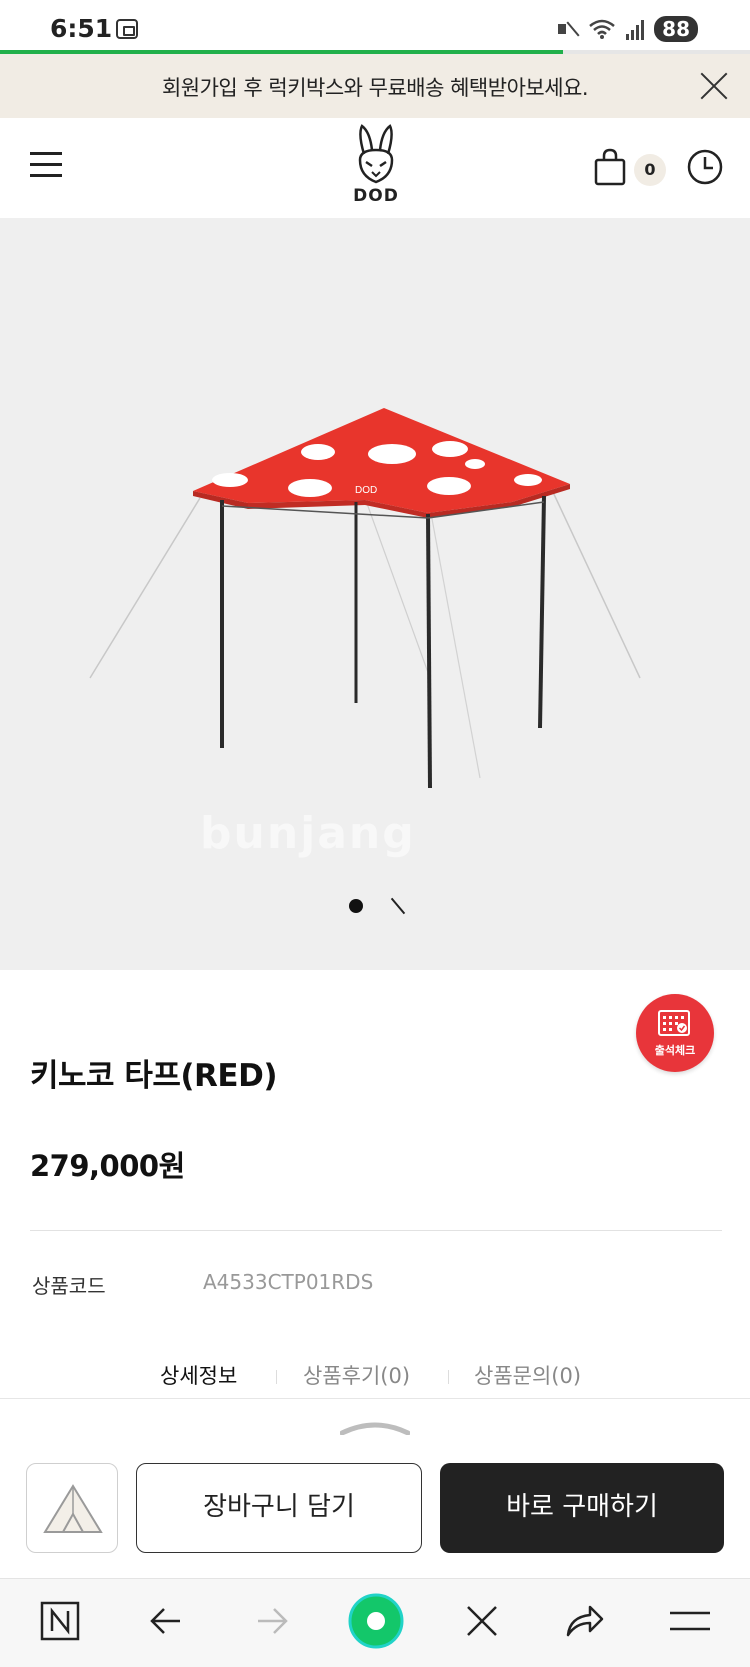 The image size is (750, 1667). What do you see at coordinates (602, 29) in the screenshot?
I see `wifi-icon` at bounding box center [602, 29].